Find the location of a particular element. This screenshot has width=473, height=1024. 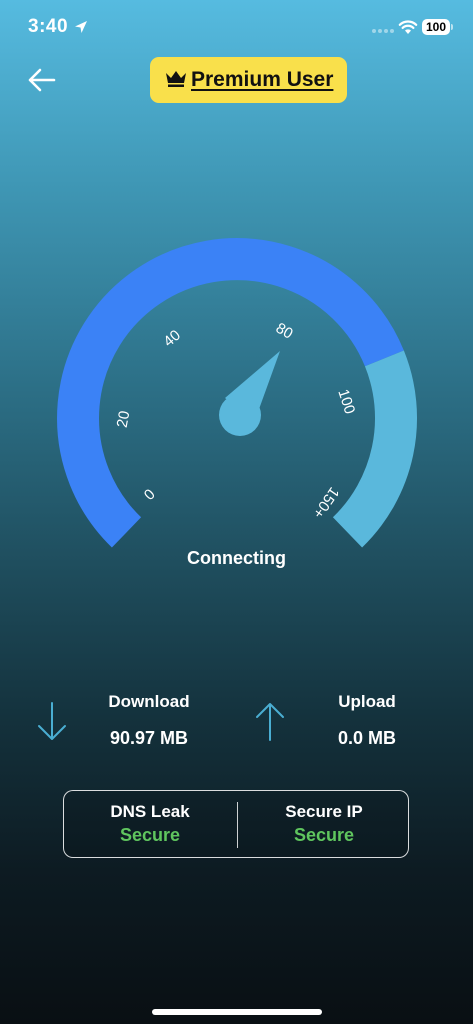

back-arrow-icon is located at coordinates (42, 80).